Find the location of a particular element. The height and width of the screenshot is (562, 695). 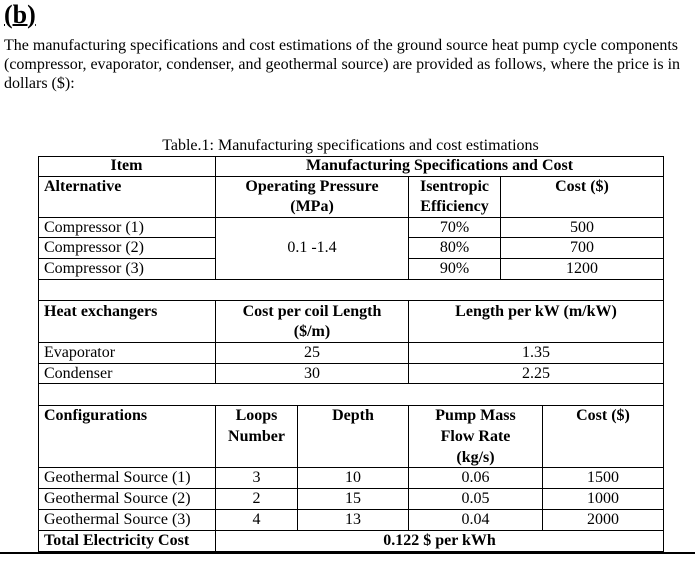

exchanger-name: Condenser is located at coordinates (78, 373).